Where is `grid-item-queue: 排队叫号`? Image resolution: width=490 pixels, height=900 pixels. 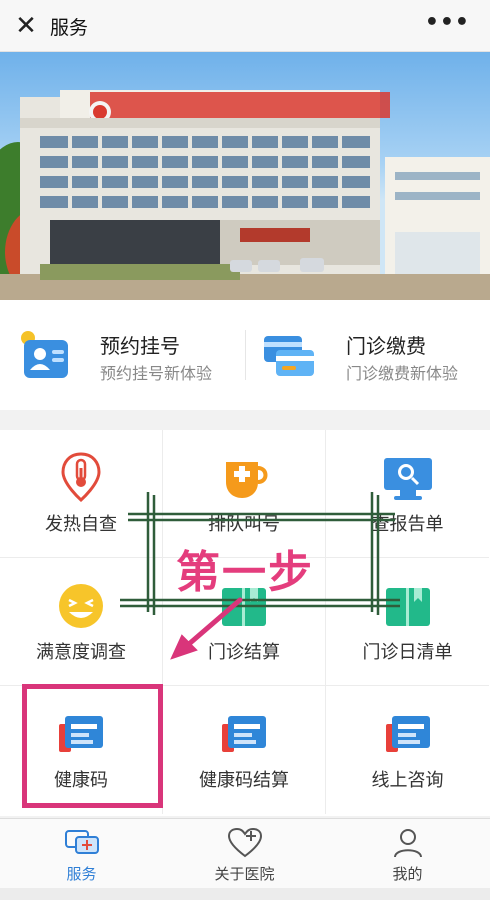
grid-item-queue: 排队叫号 is located at coordinates (244, 494).